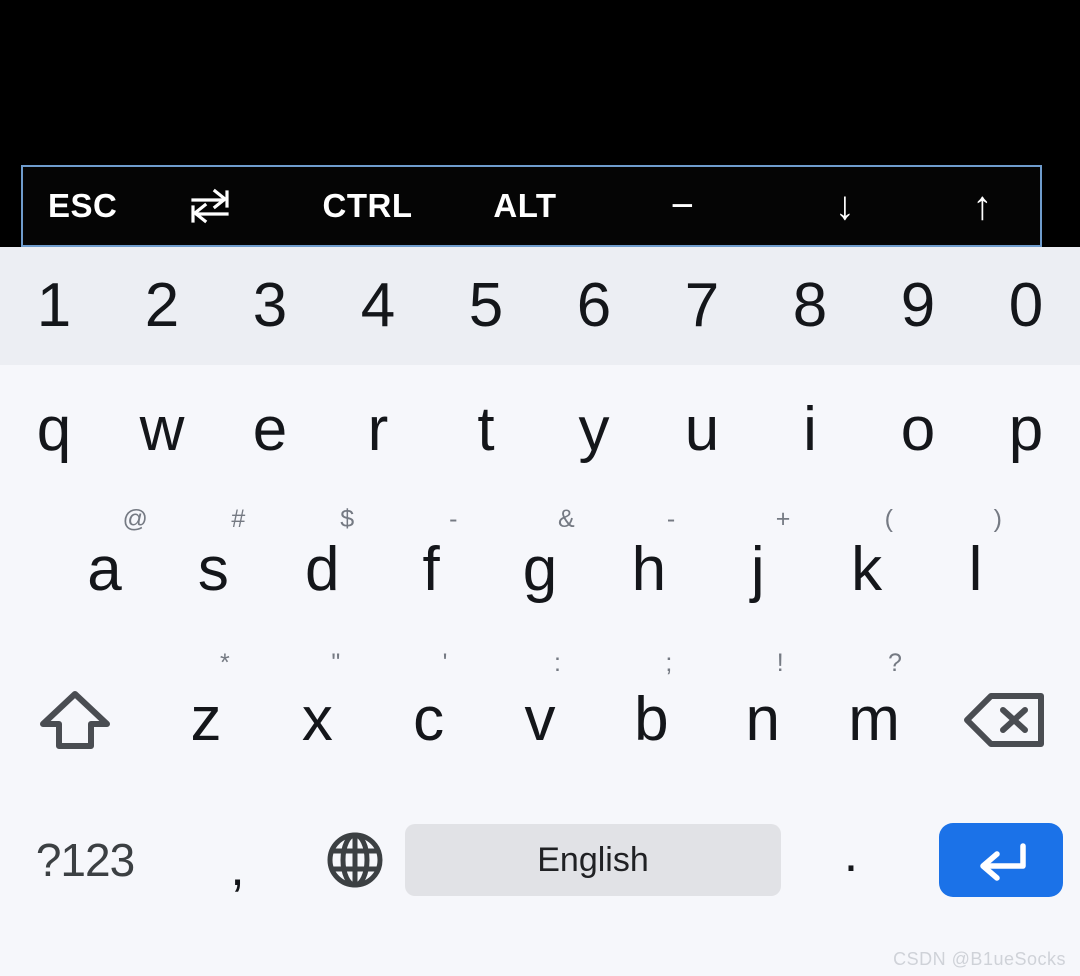 The height and width of the screenshot is (976, 1080). I want to click on spacebar-surface: English, so click(593, 860).